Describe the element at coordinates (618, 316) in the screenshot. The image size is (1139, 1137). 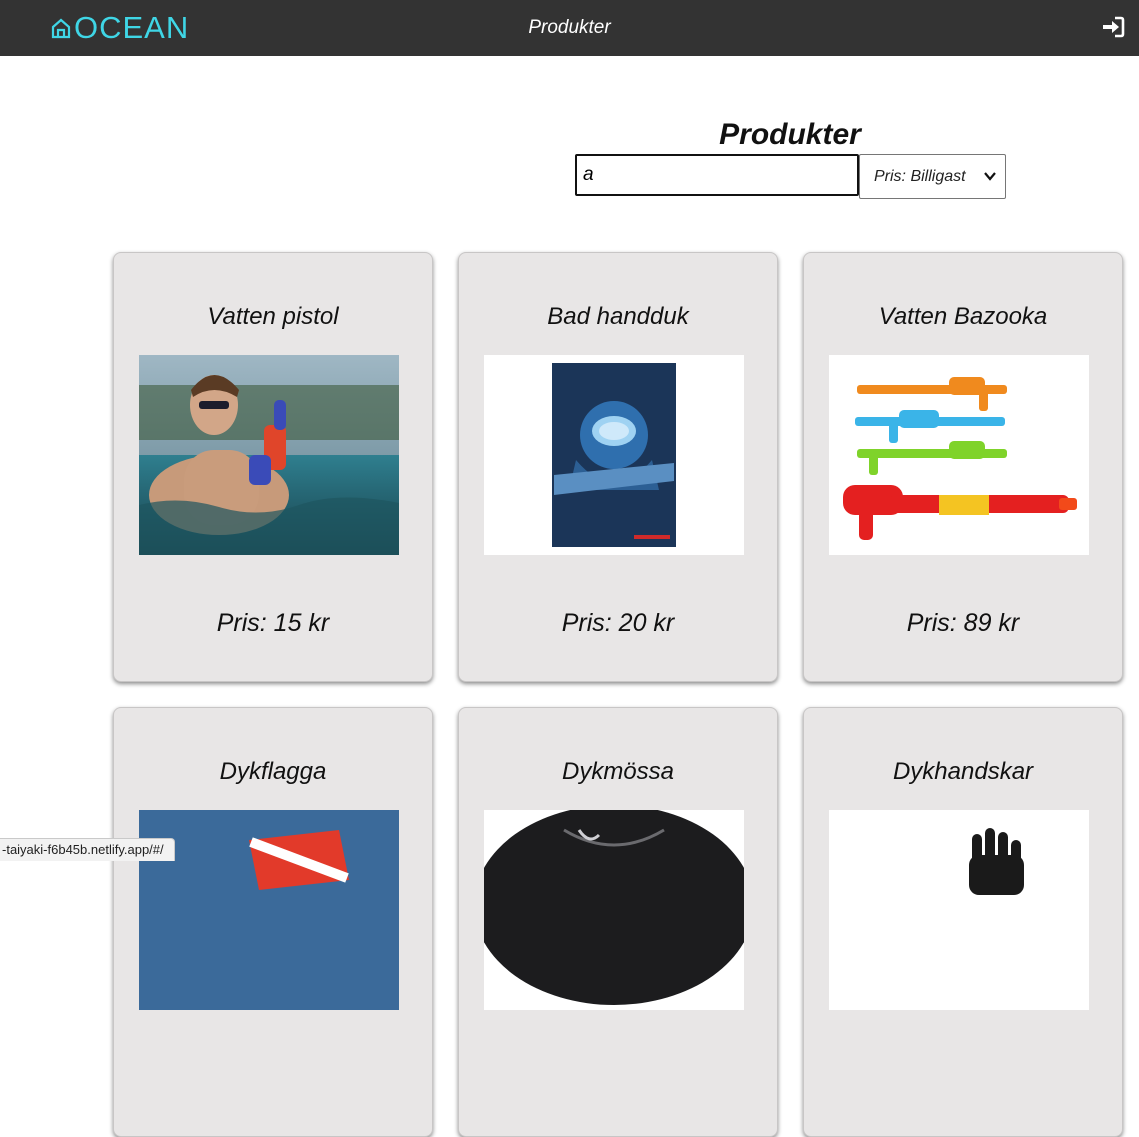
I see `product-name: Bad handduk` at that location.